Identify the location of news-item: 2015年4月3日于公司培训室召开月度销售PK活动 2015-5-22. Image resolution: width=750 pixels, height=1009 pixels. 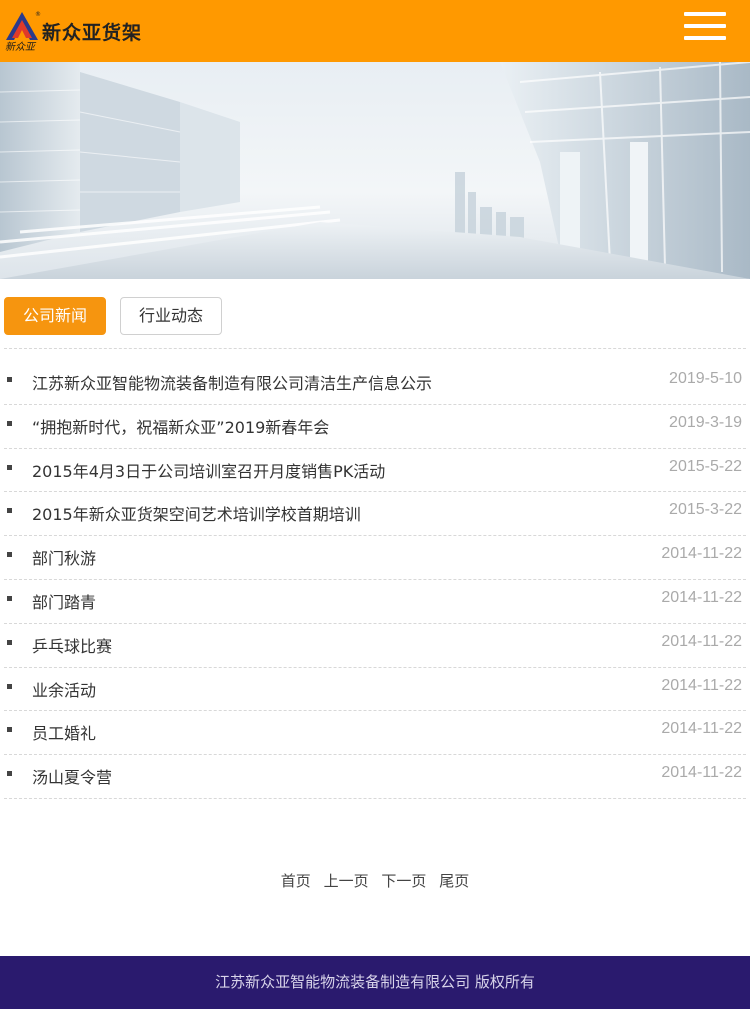
(375, 471).